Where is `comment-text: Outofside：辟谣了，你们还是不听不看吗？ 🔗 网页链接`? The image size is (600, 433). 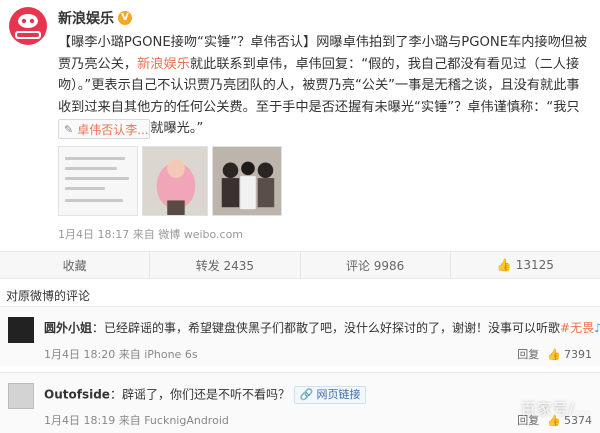 comment-text: Outofside：辟谣了，你们还是不听不看吗？ 🔗 网页链接 is located at coordinates (318, 395).